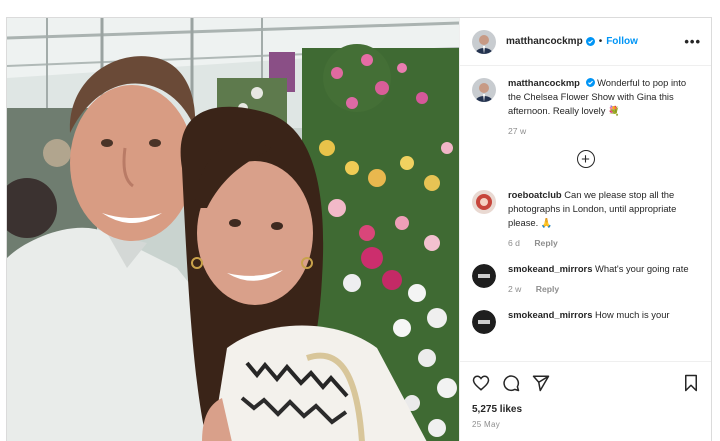  I want to click on post-header: matthancockmp • Follow •••, so click(585, 42).